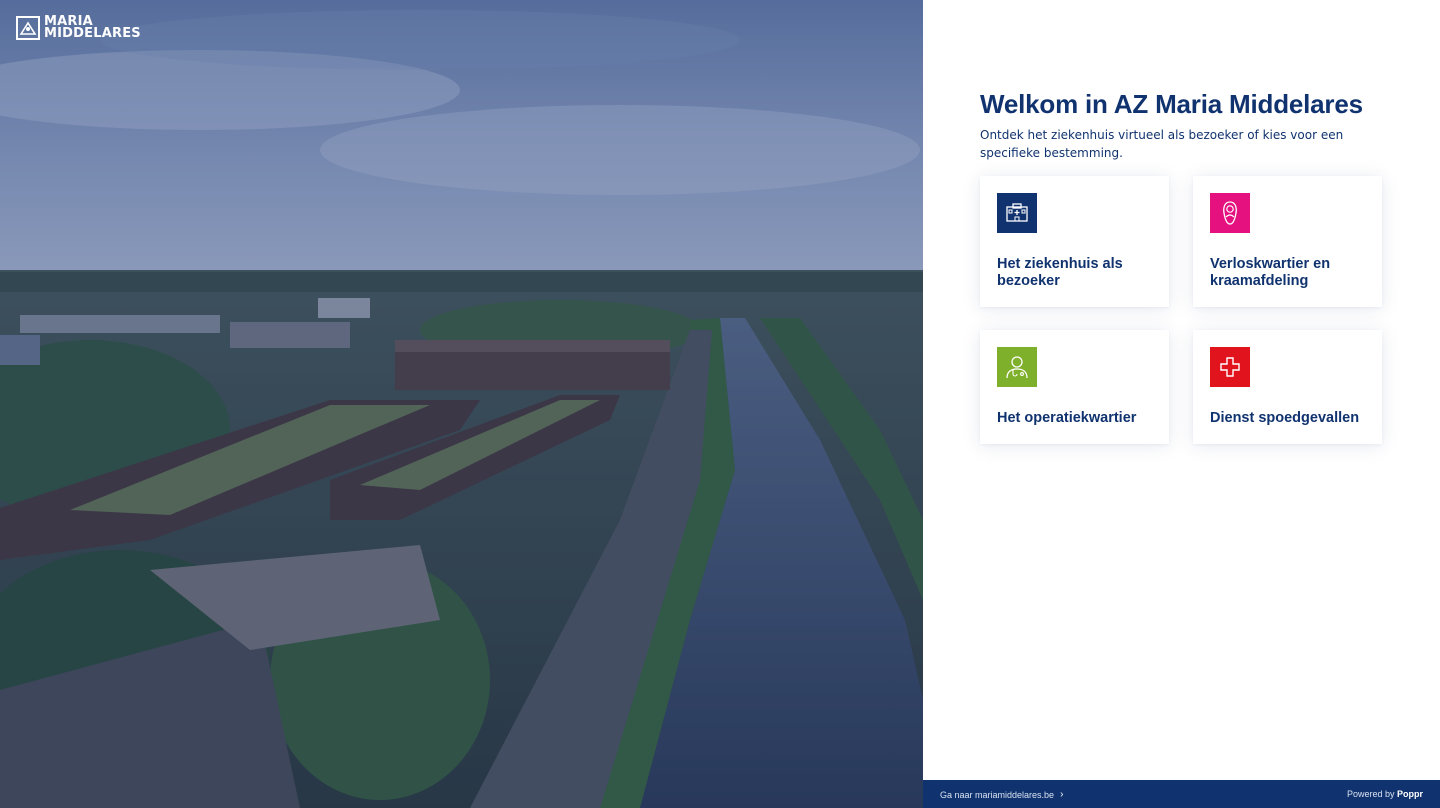 The width and height of the screenshot is (1440, 808). What do you see at coordinates (1062, 794) in the screenshot?
I see `chevron-right-icon: ›` at bounding box center [1062, 794].